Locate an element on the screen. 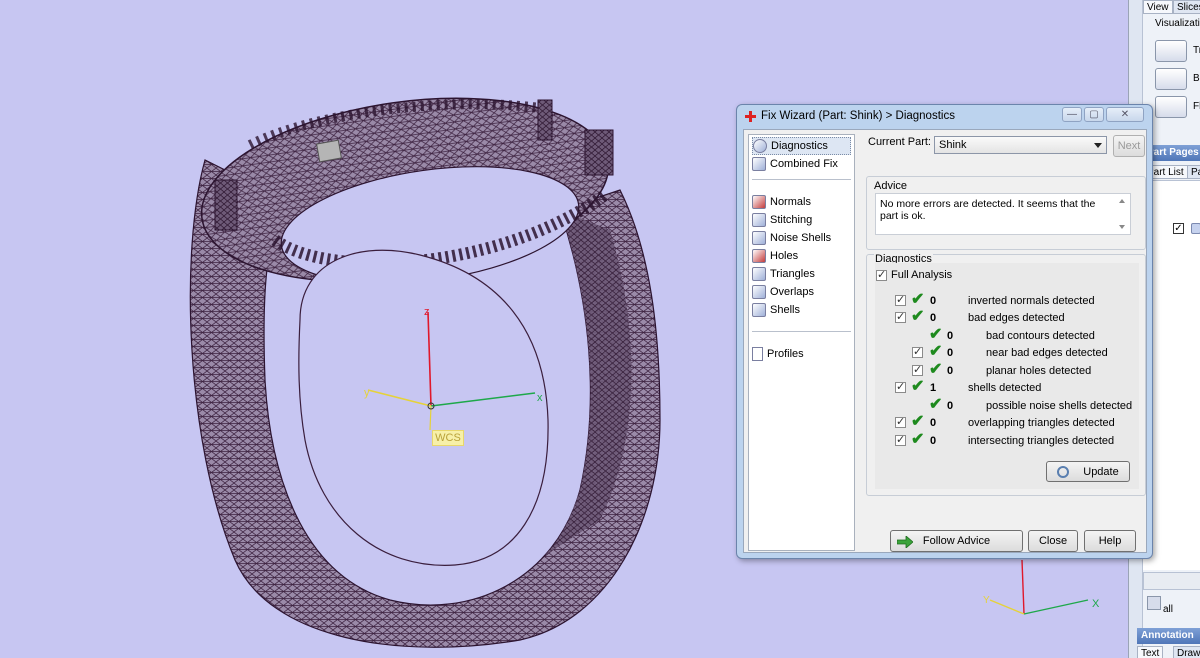 Image resolution: width=1200 pixels, height=658 pixels. intersecting-triangles-count: 0 is located at coordinates (933, 441).